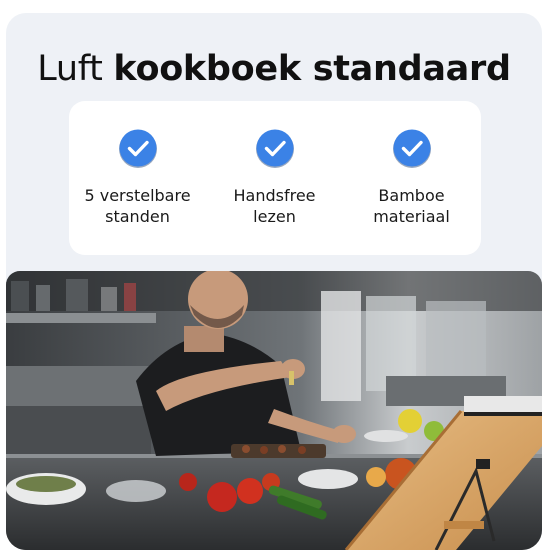 This screenshot has height=550, width=550. I want to click on feature-label-line1: Bamboe, so click(411, 195).